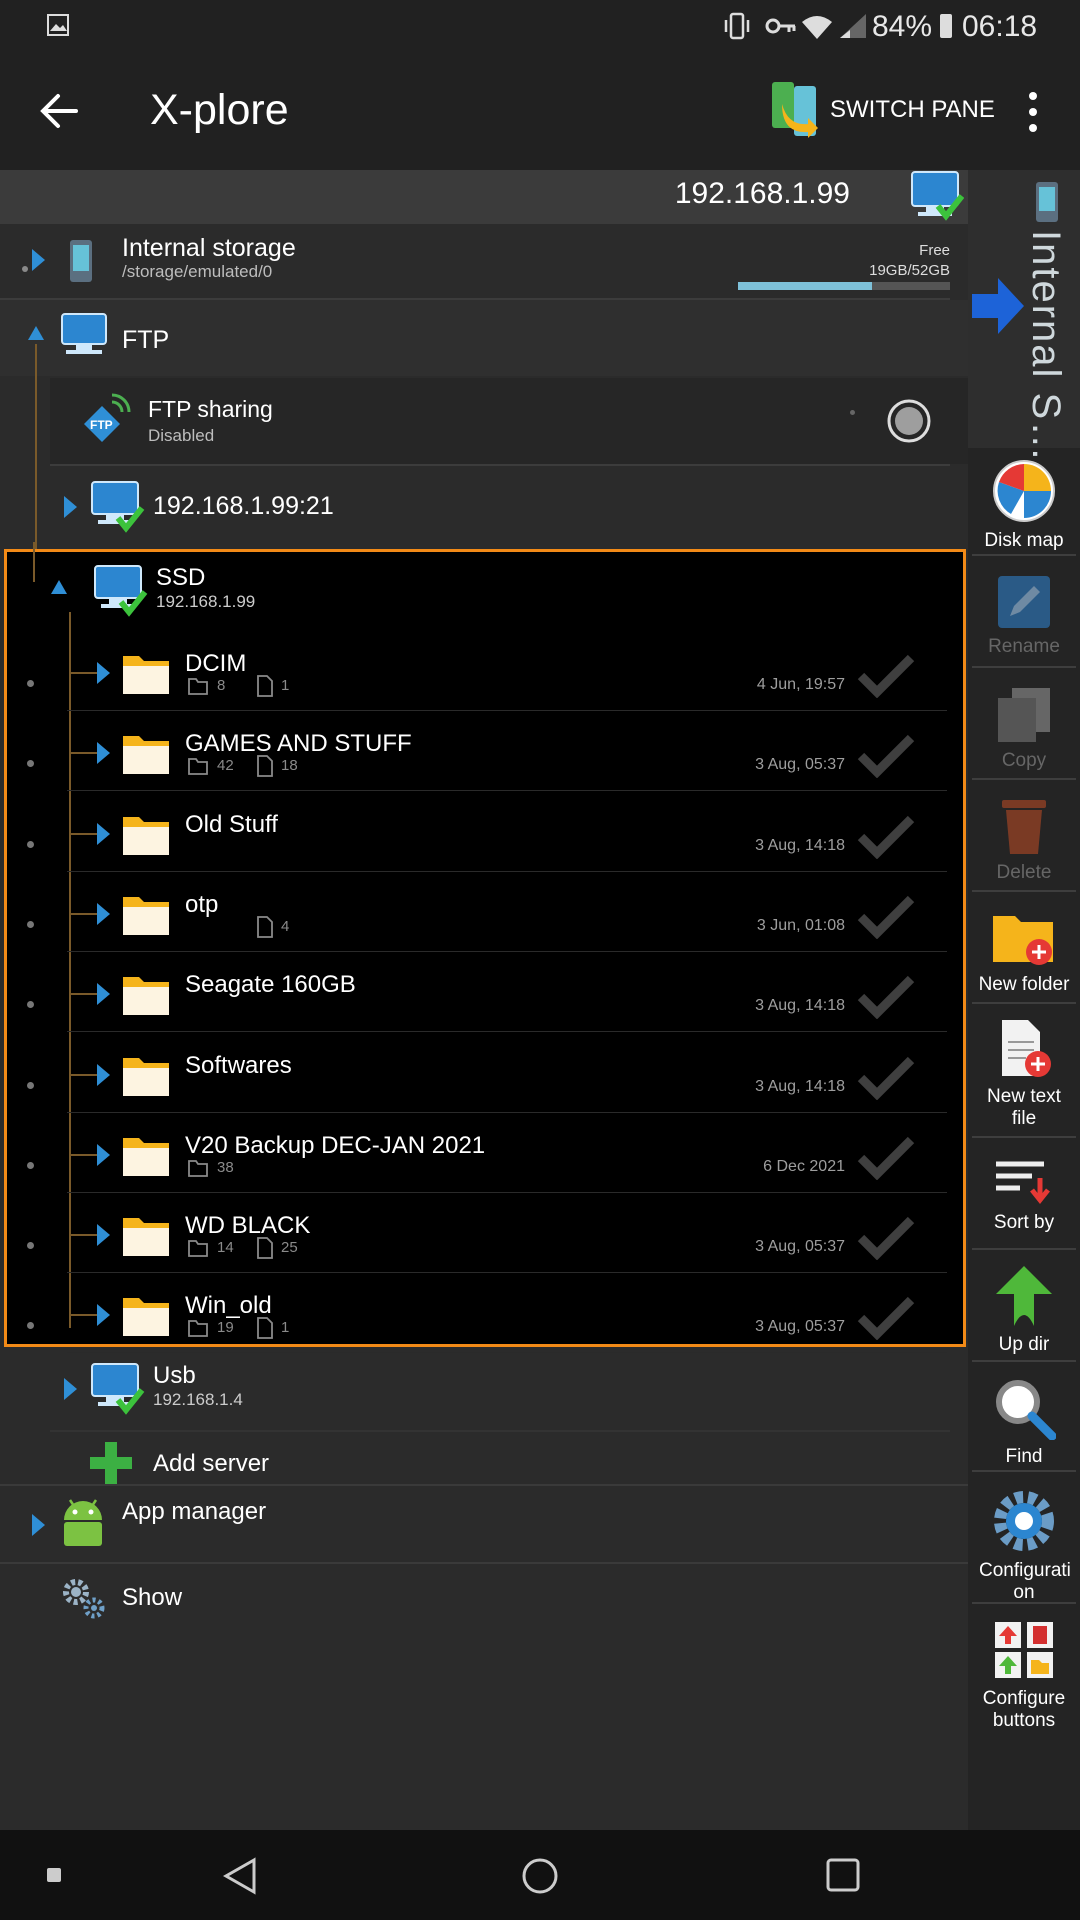  I want to click on configure-buttons-label: Configure buttons, so click(1024, 1709).